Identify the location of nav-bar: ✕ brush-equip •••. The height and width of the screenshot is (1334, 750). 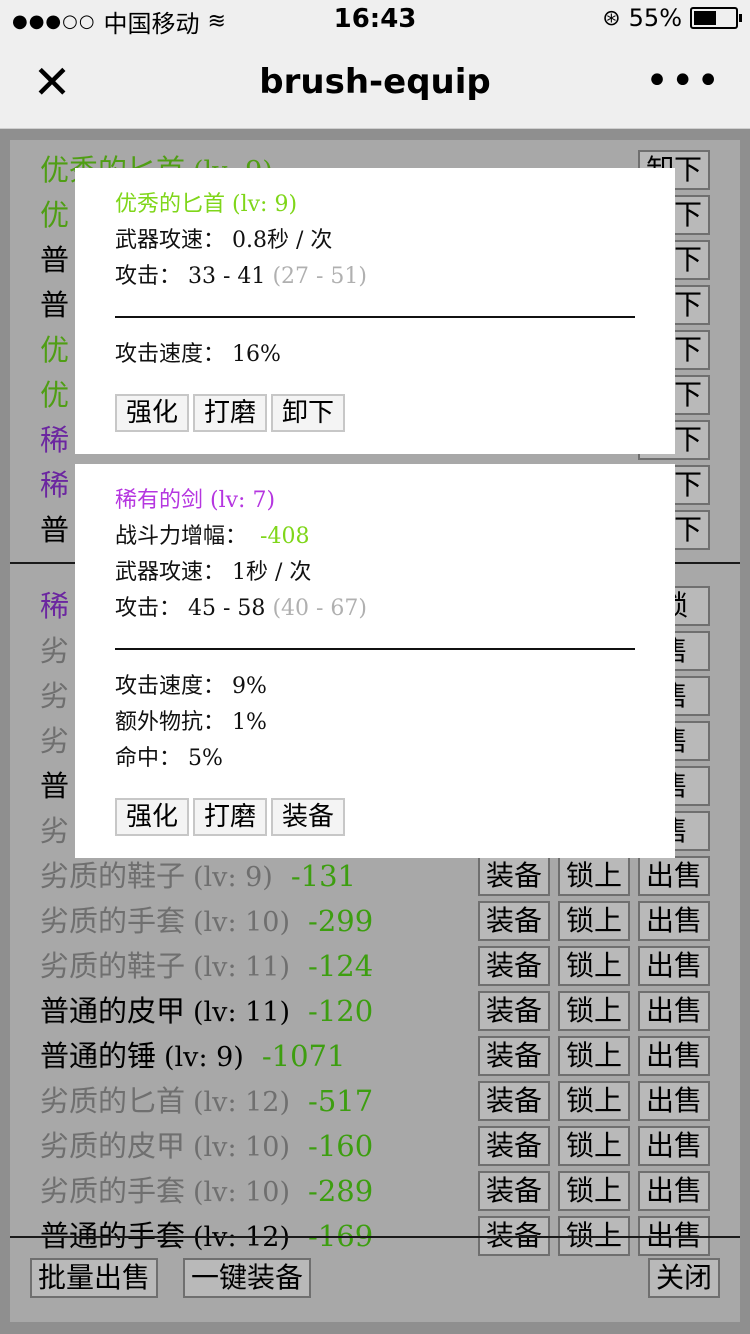
(375, 84).